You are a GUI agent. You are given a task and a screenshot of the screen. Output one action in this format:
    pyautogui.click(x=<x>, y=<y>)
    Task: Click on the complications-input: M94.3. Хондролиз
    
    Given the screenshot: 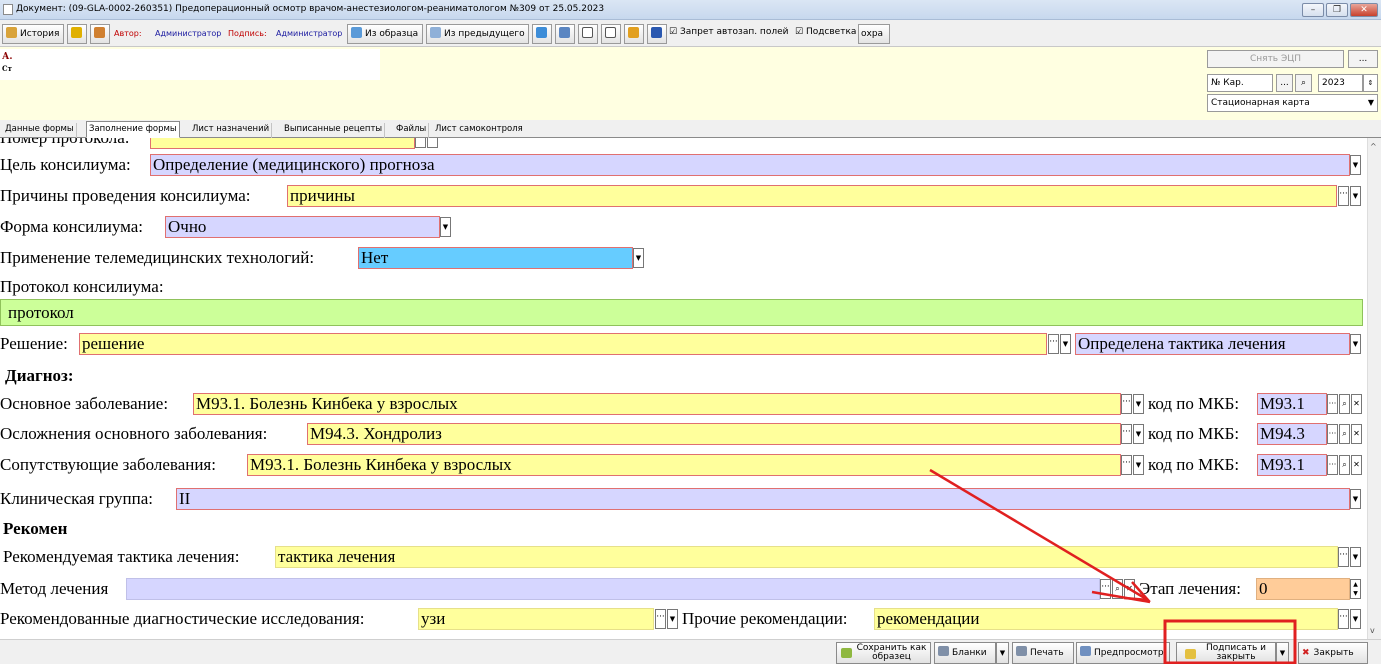 What is the action you would take?
    pyautogui.click(x=714, y=434)
    